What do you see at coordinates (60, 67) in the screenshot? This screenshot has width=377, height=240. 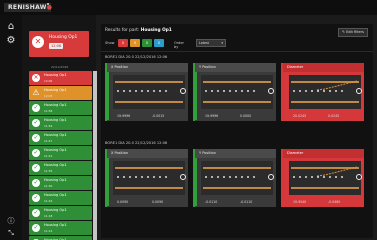 I see `list-date: 22/12/2016` at bounding box center [60, 67].